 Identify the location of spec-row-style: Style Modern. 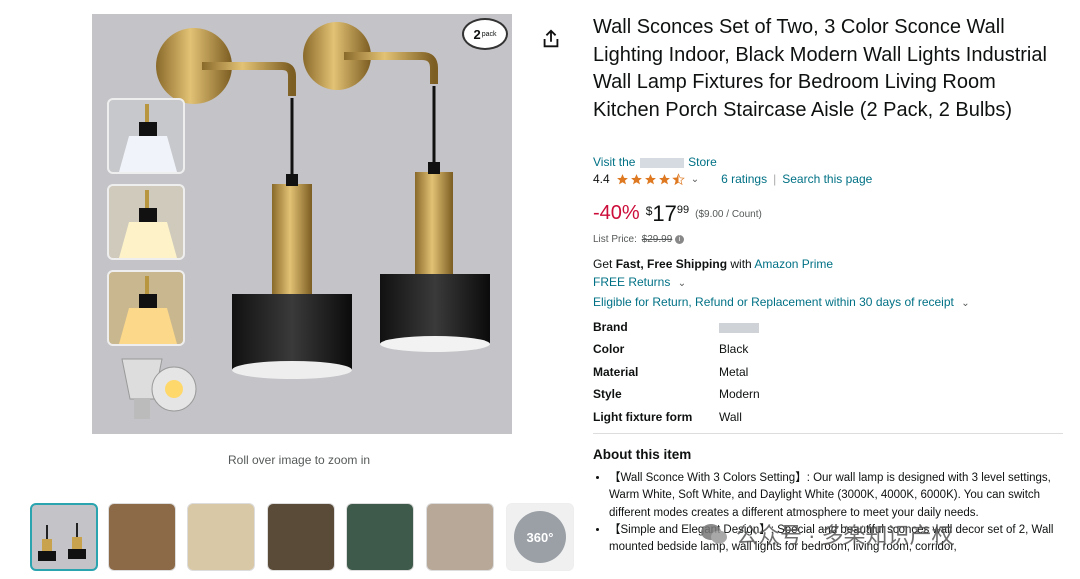
(676, 394).